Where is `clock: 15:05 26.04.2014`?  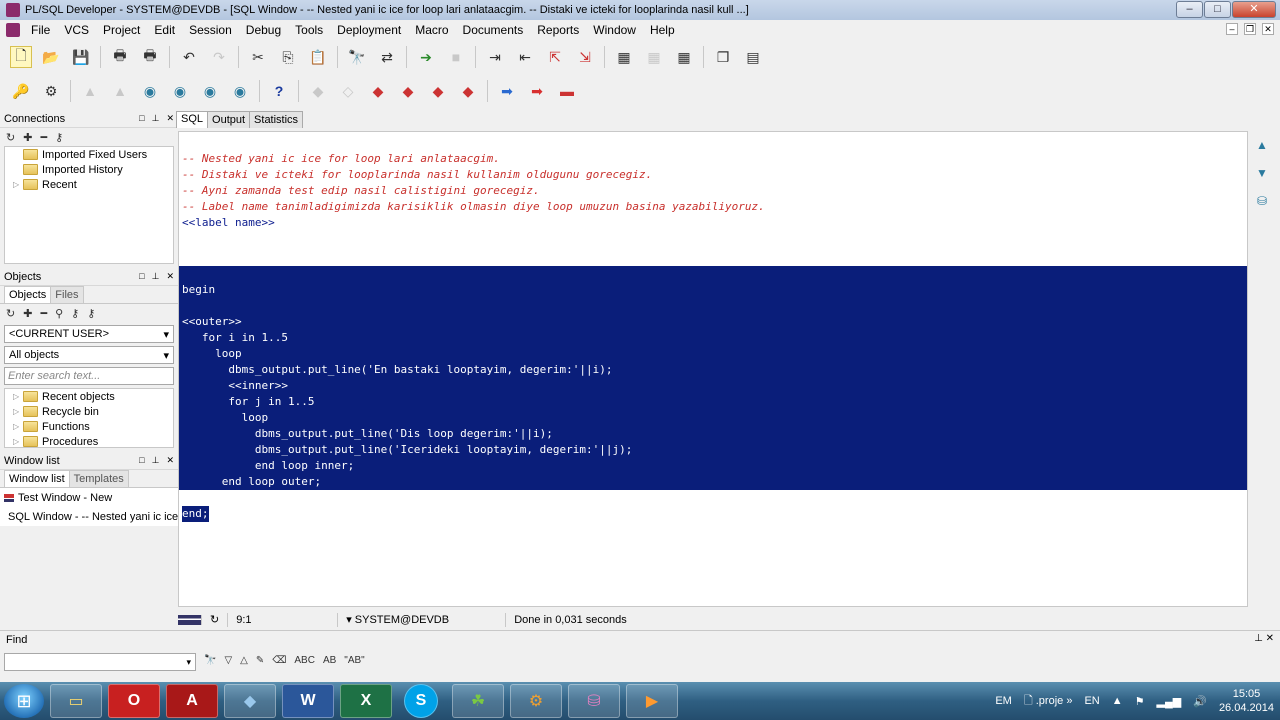
clock: 15:05 26.04.2014 is located at coordinates (1246, 701).